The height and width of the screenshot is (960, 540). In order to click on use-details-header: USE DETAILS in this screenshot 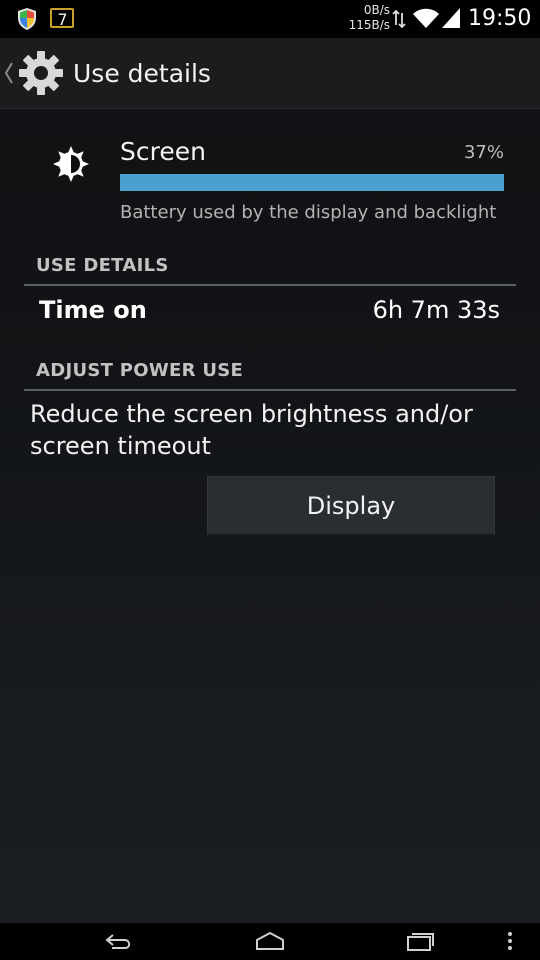, I will do `click(270, 268)`.